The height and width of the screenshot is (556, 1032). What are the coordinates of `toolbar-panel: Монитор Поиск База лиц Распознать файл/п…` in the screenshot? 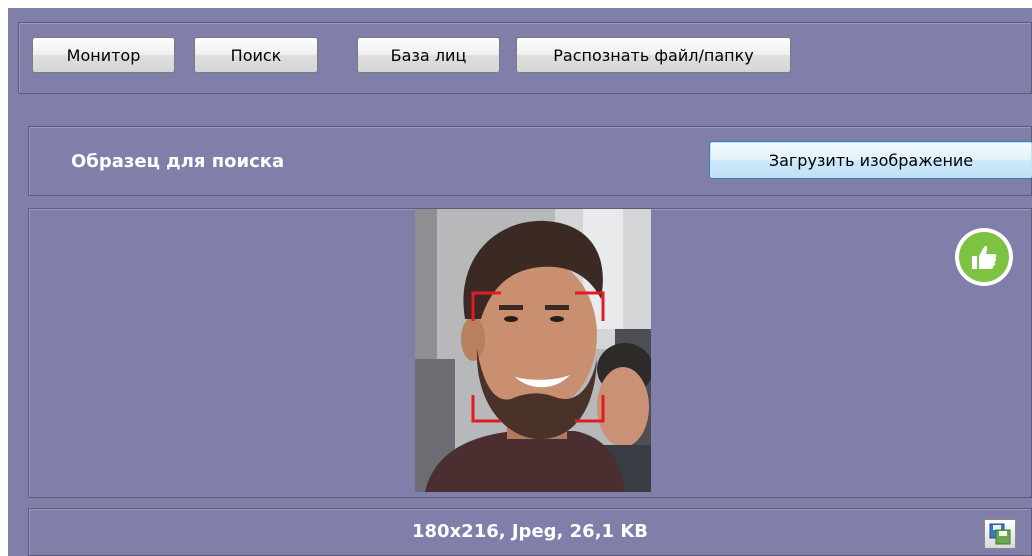 It's located at (525, 58).